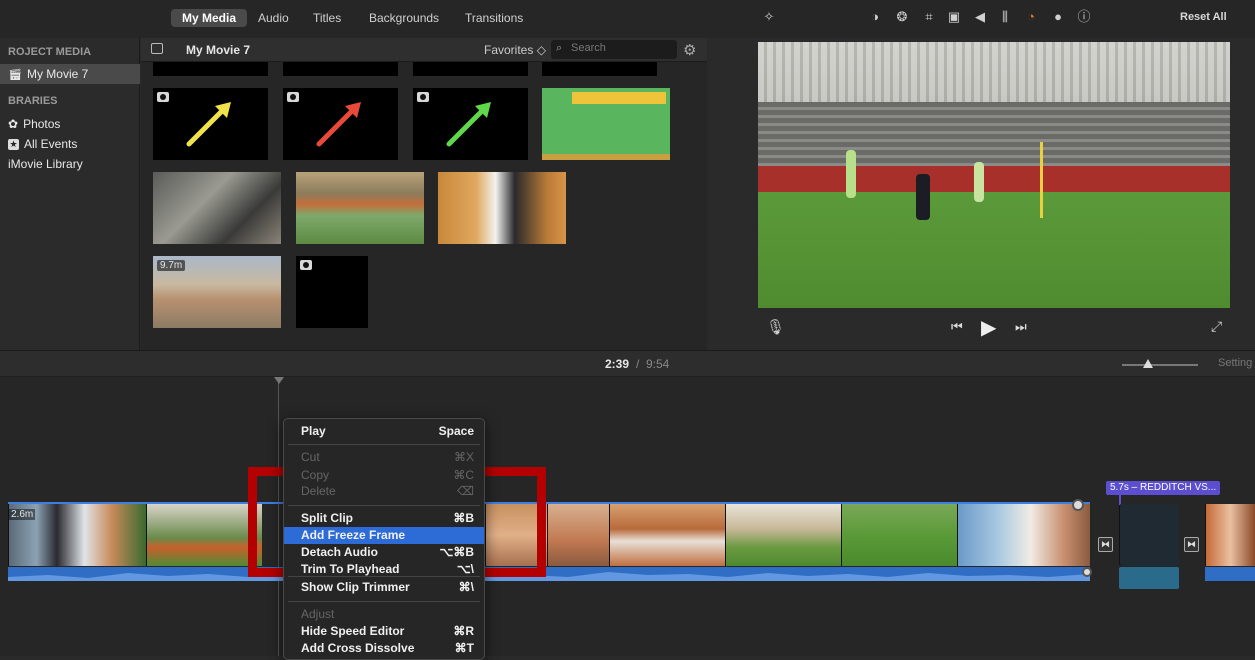 The width and height of the screenshot is (1255, 660). I want to click on menu-item-shortcut: ⌘C, so click(463, 475).